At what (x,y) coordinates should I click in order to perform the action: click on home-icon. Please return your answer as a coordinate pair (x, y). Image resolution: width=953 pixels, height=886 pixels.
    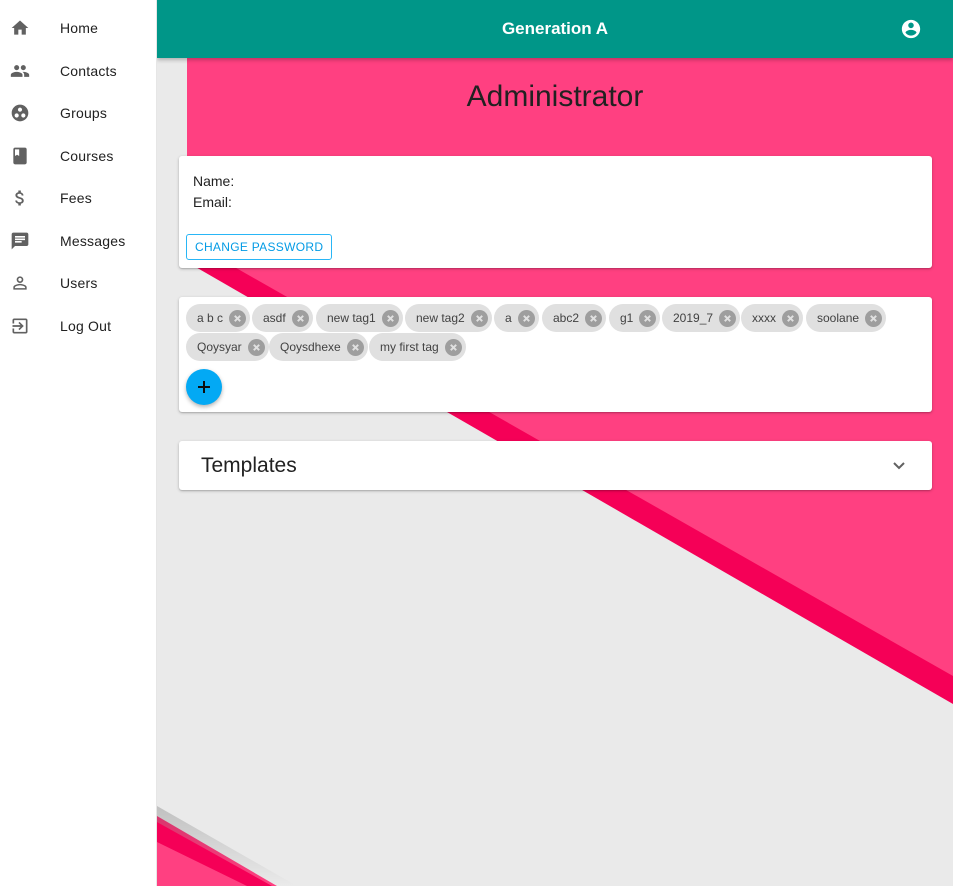
    Looking at the image, I should click on (20, 28).